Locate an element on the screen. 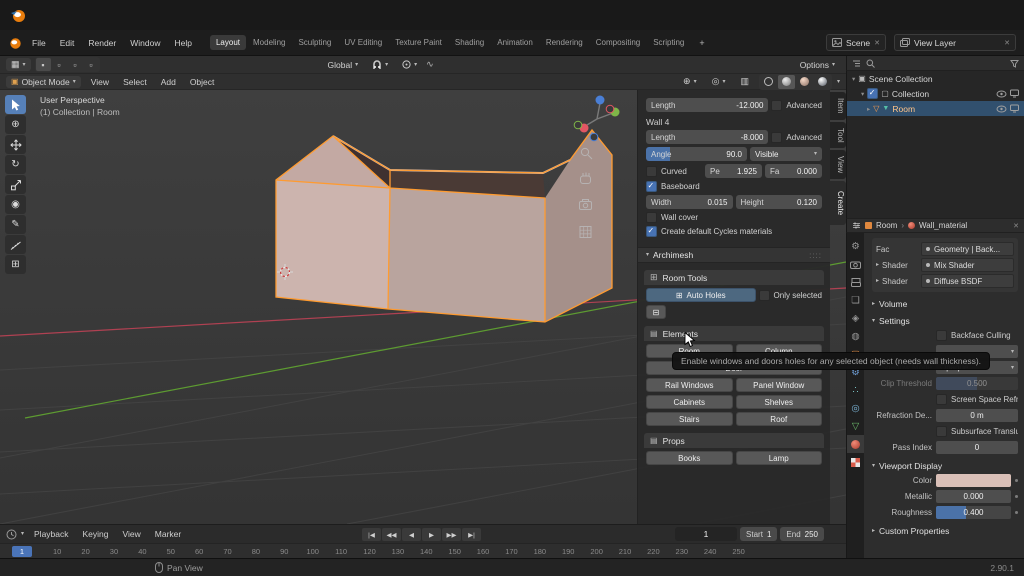 Image resolution: width=1024 pixels, height=576 pixels. outliner-row-collection: ▾ ▢ Collection is located at coordinates (935, 93).